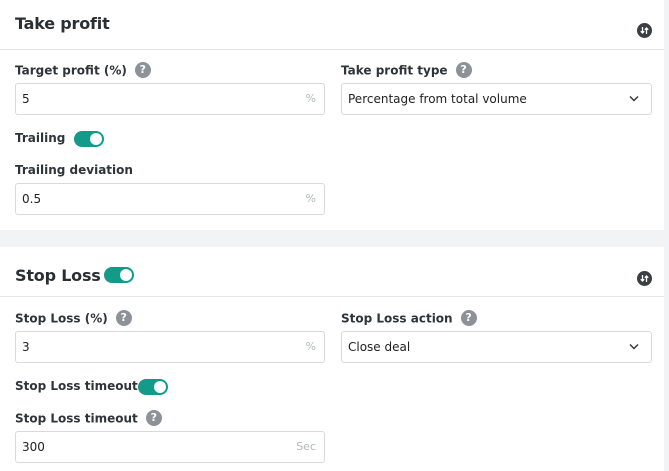 The width and height of the screenshot is (669, 471). What do you see at coordinates (33, 447) in the screenshot?
I see `stop-loss-timeout-value: 300` at bounding box center [33, 447].